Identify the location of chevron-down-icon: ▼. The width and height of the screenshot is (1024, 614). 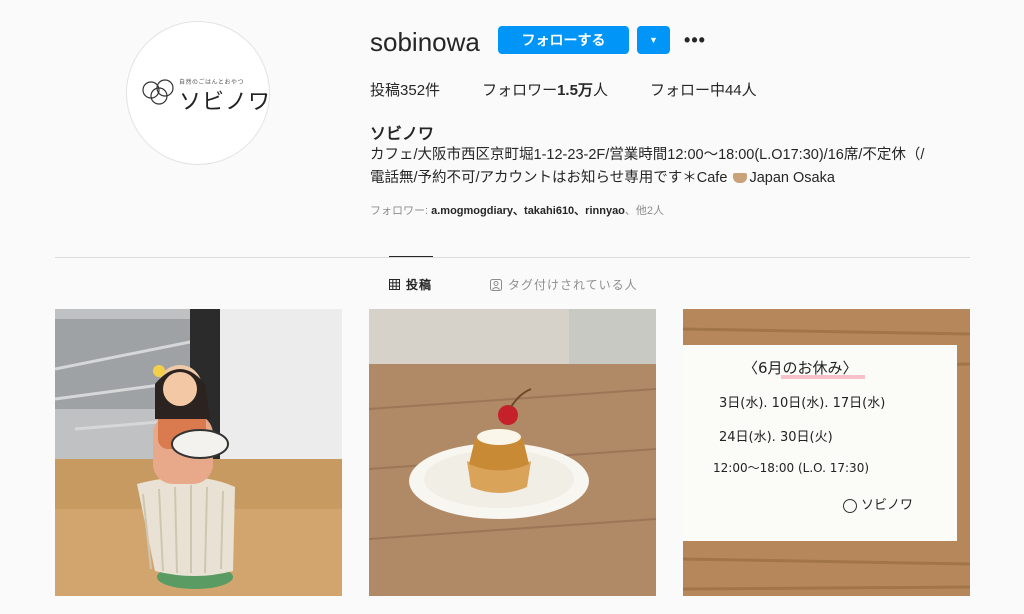
(653, 40).